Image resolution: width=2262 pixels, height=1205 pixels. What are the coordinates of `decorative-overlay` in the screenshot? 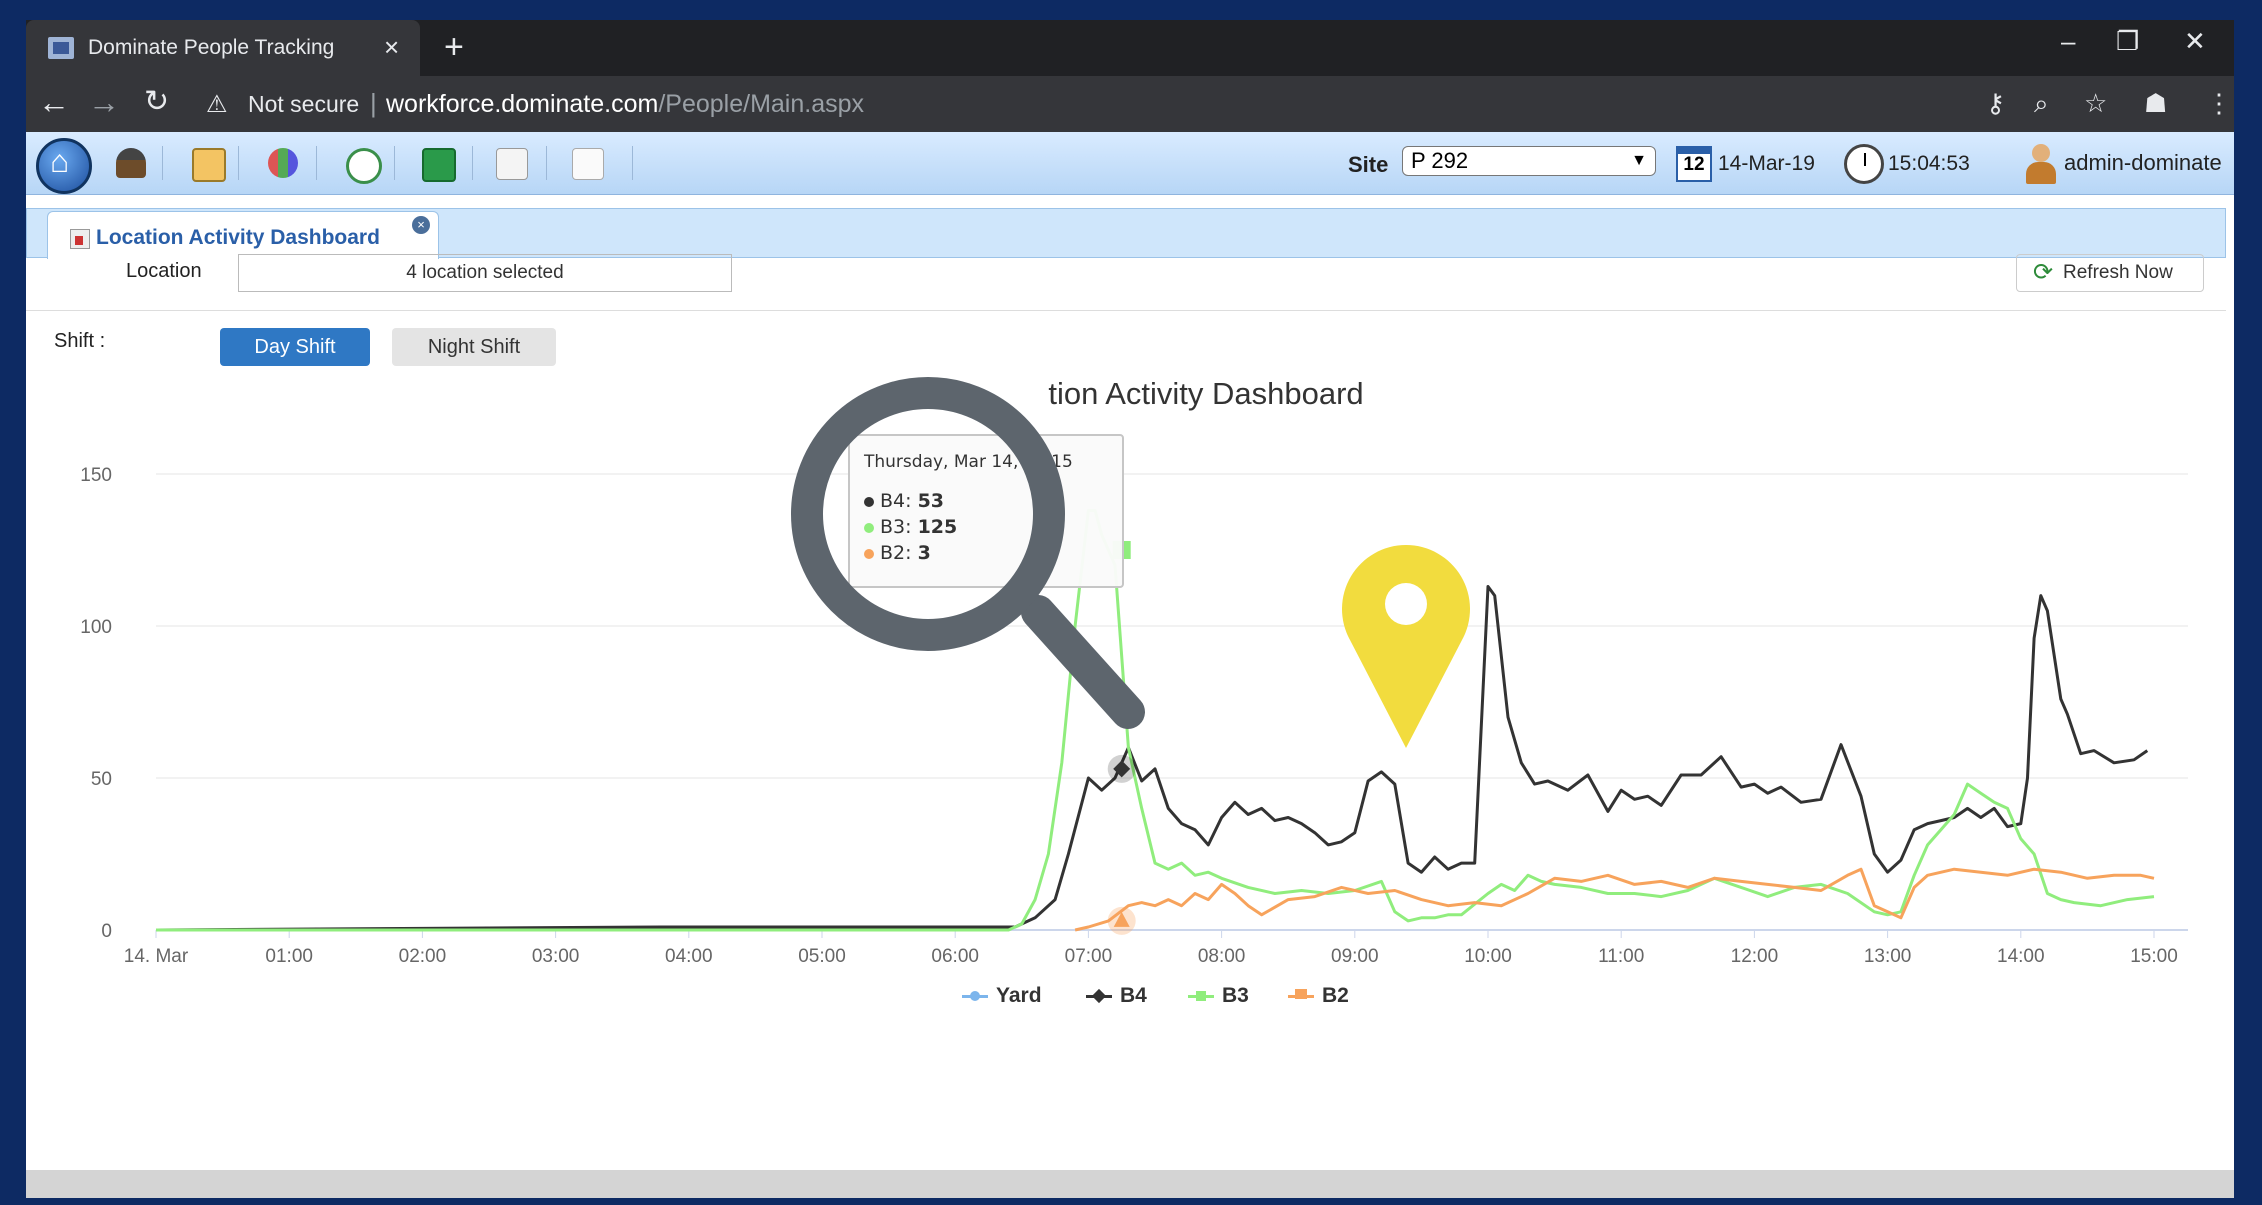 It's located at (1130, 562).